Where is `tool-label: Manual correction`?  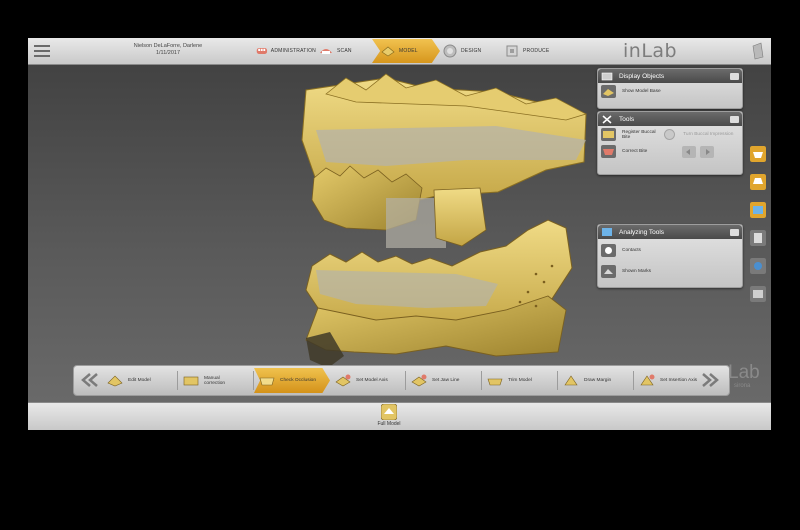 tool-label: Manual correction is located at coordinates (215, 380).